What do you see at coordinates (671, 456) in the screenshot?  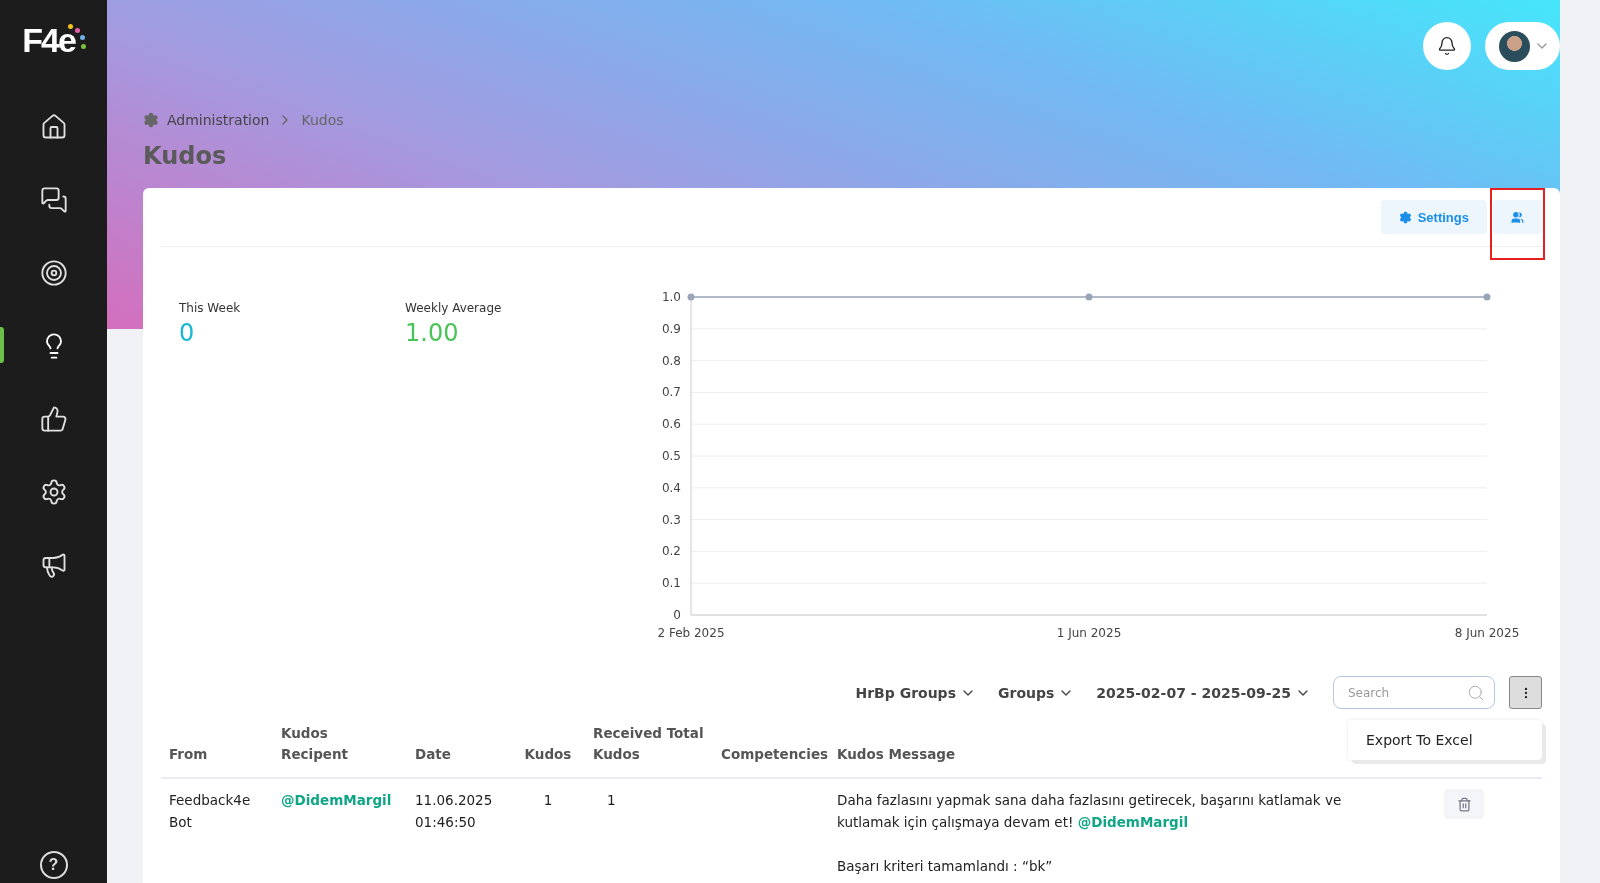 I see `y-tick-label: 0.5` at bounding box center [671, 456].